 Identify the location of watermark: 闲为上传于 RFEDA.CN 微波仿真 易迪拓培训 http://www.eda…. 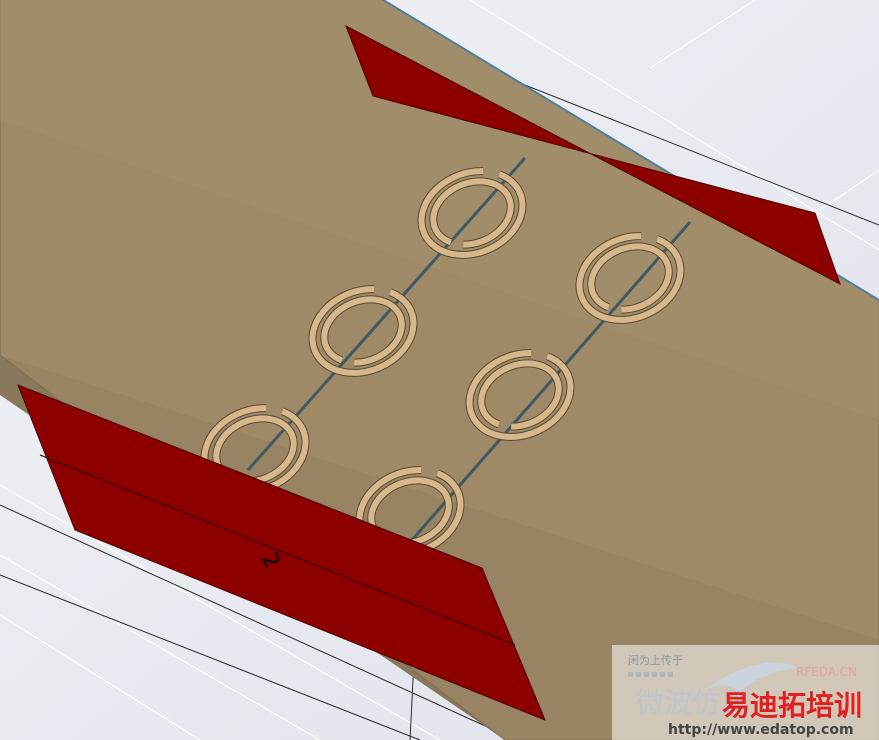
(745, 692).